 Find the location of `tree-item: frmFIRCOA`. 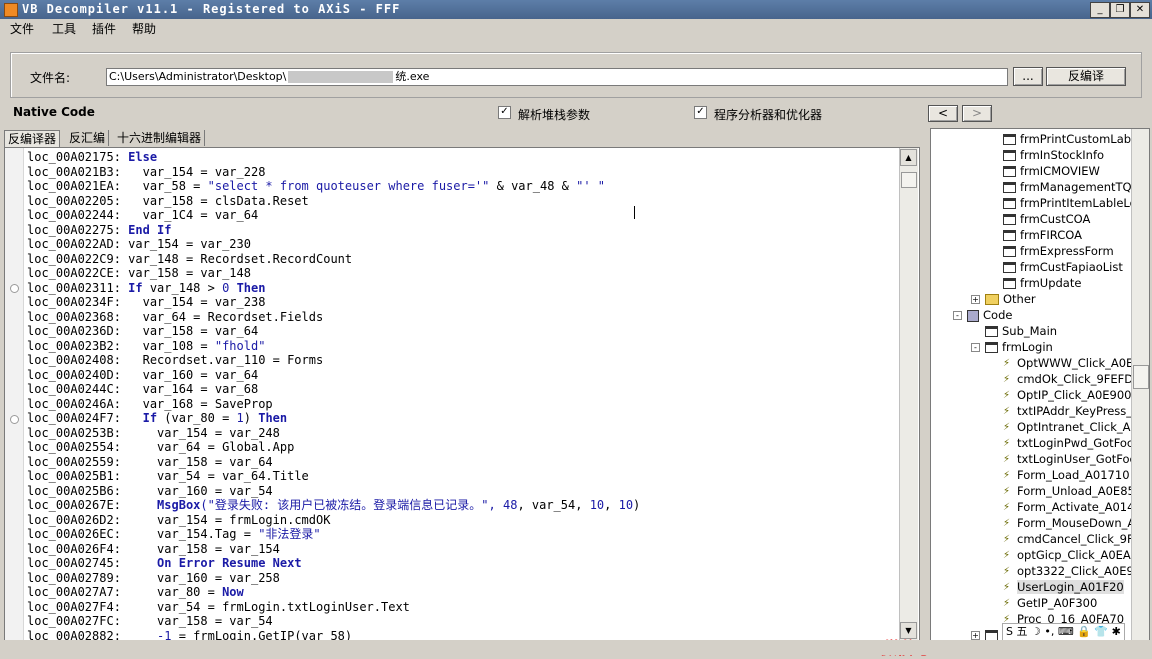

tree-item: frmFIRCOA is located at coordinates (1042, 235).